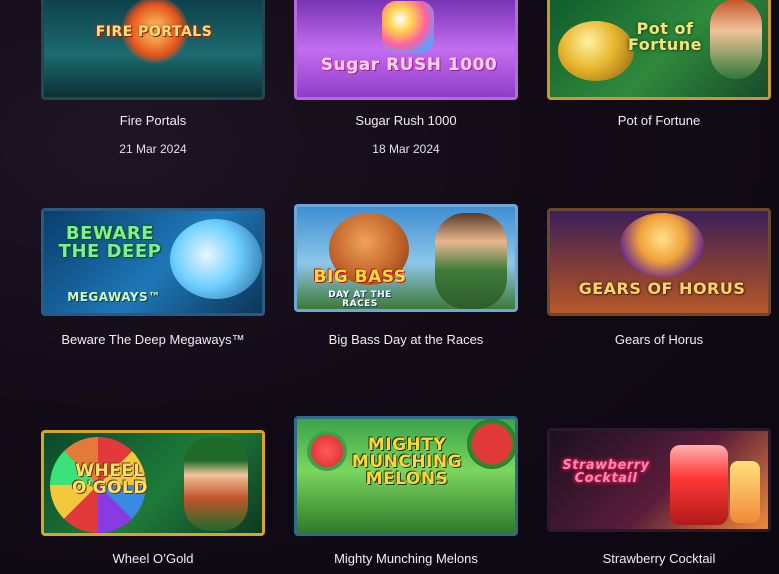 Image resolution: width=779 pixels, height=574 pixels. What do you see at coordinates (471, 261) in the screenshot?
I see `fisherman-icon` at bounding box center [471, 261].